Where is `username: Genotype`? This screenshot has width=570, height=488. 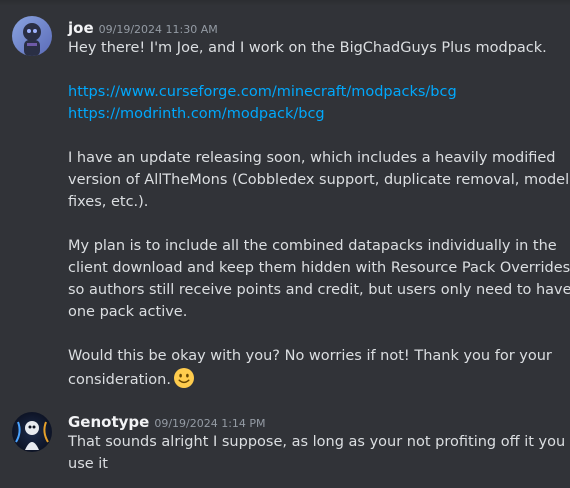
username: Genotype is located at coordinates (108, 422).